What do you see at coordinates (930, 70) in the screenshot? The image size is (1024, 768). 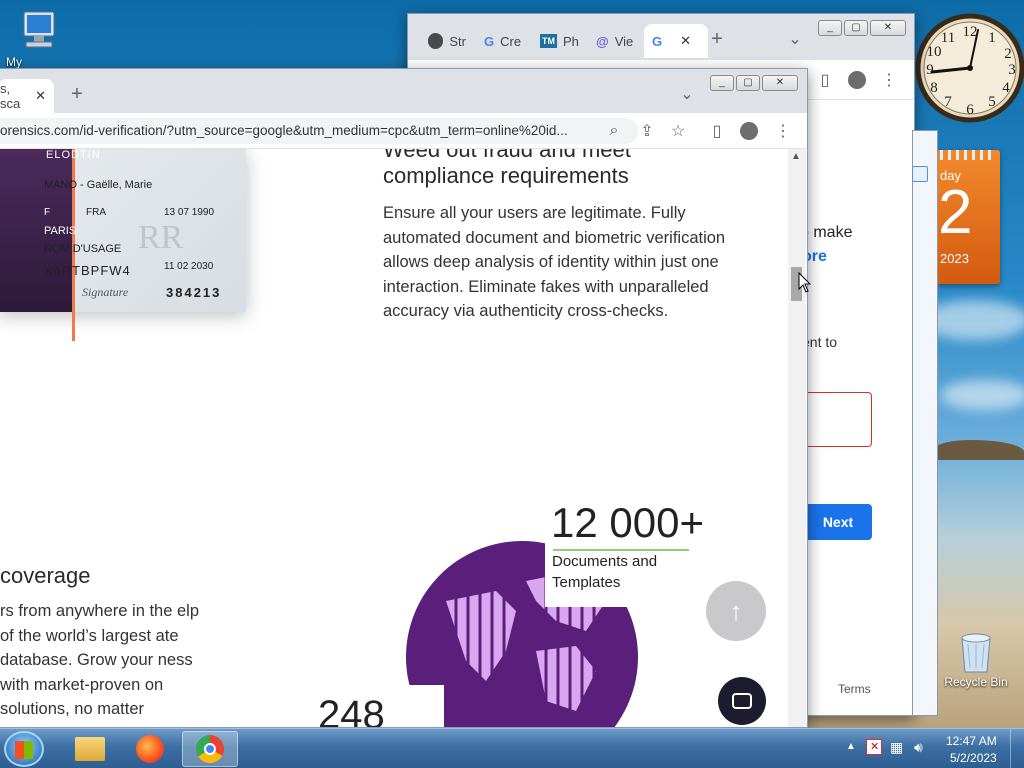 I see `svg-text: 9` at bounding box center [930, 70].